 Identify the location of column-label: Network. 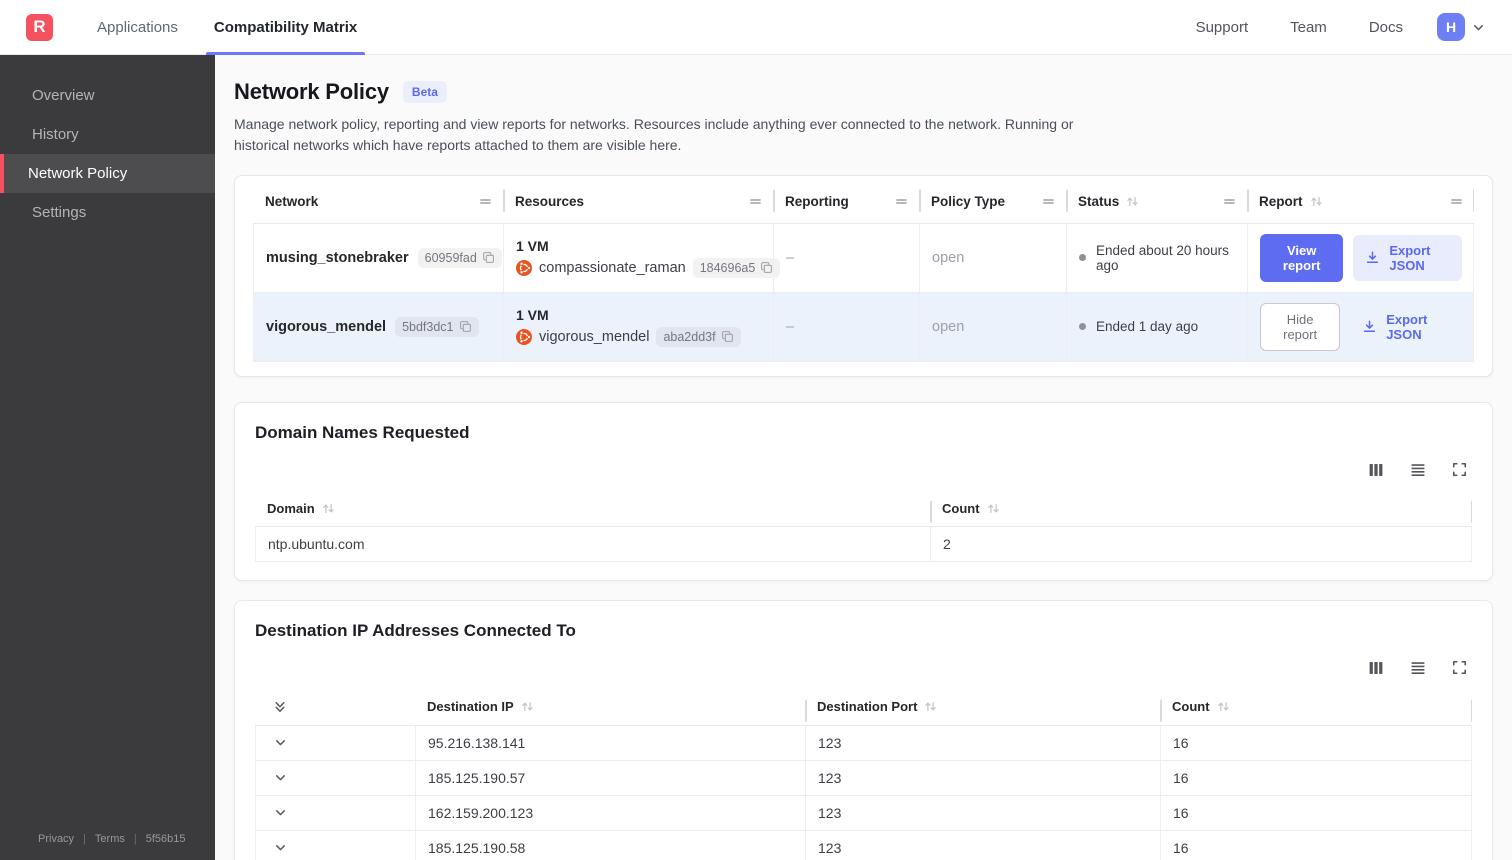
(292, 201).